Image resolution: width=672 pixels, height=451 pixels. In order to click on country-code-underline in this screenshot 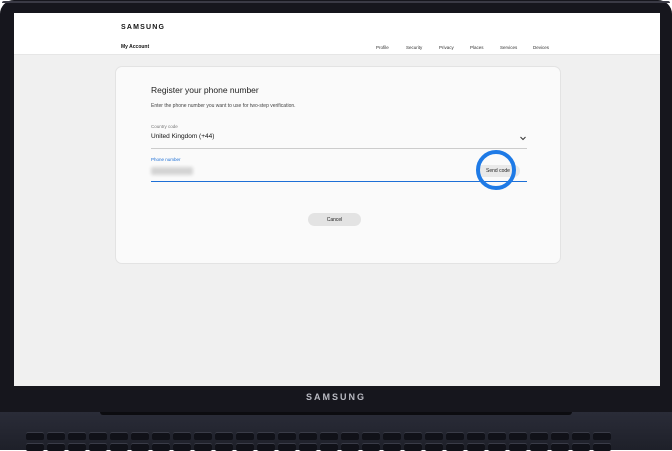, I will do `click(339, 148)`.